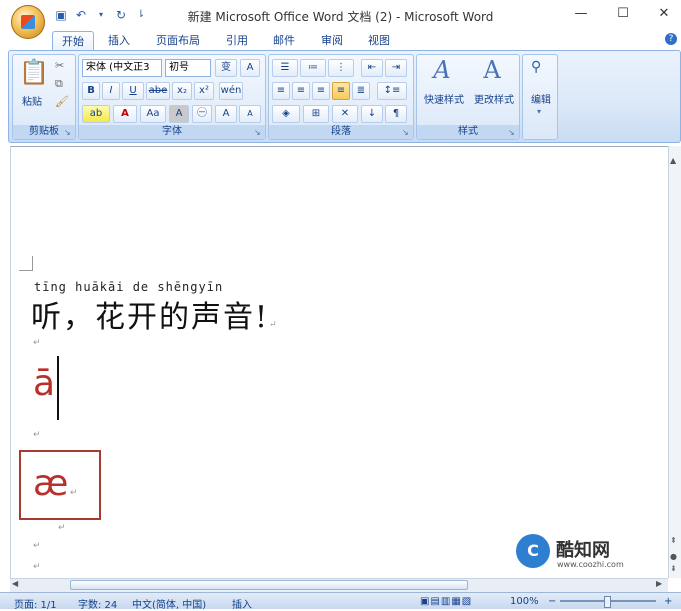  I want to click on main-text-line: 听，花开的声音!↵, so click(155, 314).